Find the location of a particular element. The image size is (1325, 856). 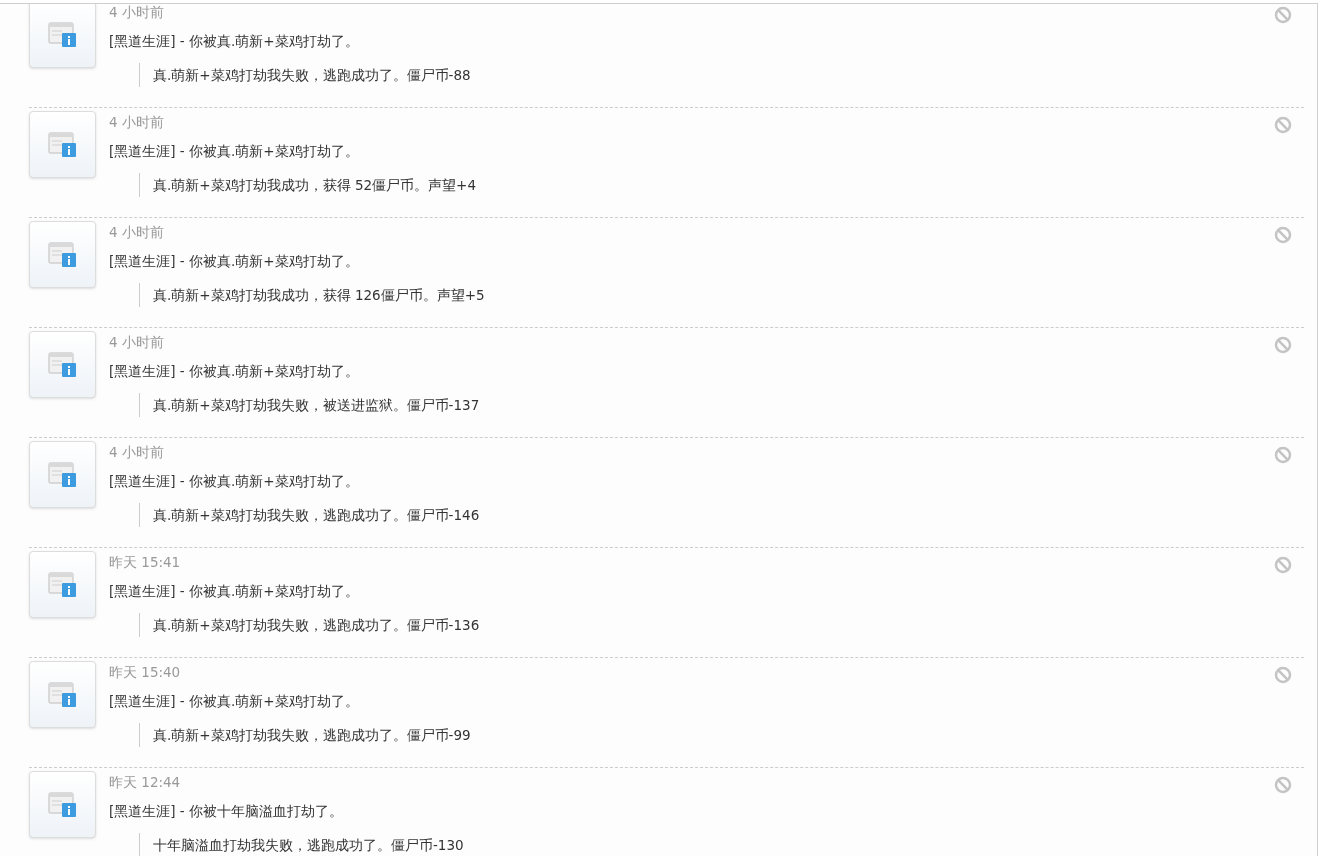

notice-detail: 真.萌新+菜鸡打劫我失败，逃跑成功了。僵尸币-146 is located at coordinates (309, 515).